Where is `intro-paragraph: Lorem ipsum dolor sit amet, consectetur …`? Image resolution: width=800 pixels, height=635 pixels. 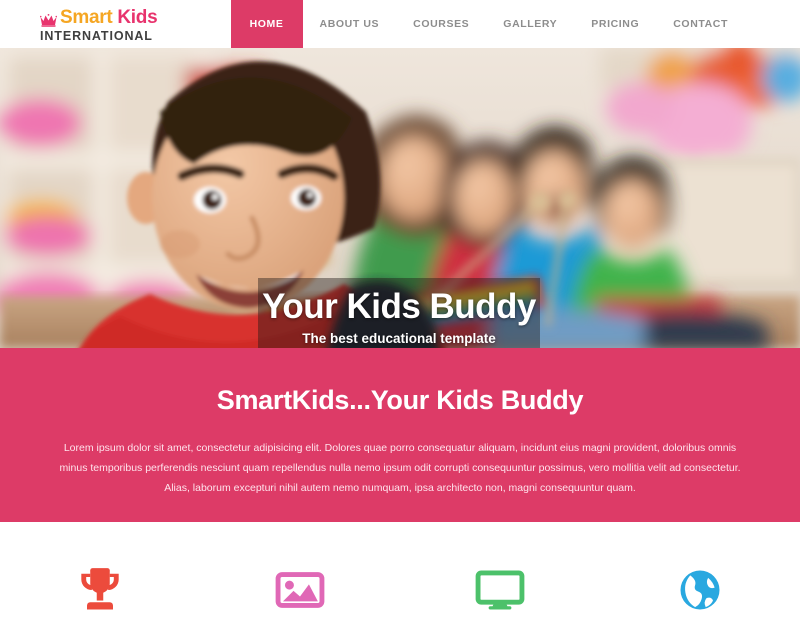 intro-paragraph: Lorem ipsum dolor sit amet, consectetur … is located at coordinates (400, 468).